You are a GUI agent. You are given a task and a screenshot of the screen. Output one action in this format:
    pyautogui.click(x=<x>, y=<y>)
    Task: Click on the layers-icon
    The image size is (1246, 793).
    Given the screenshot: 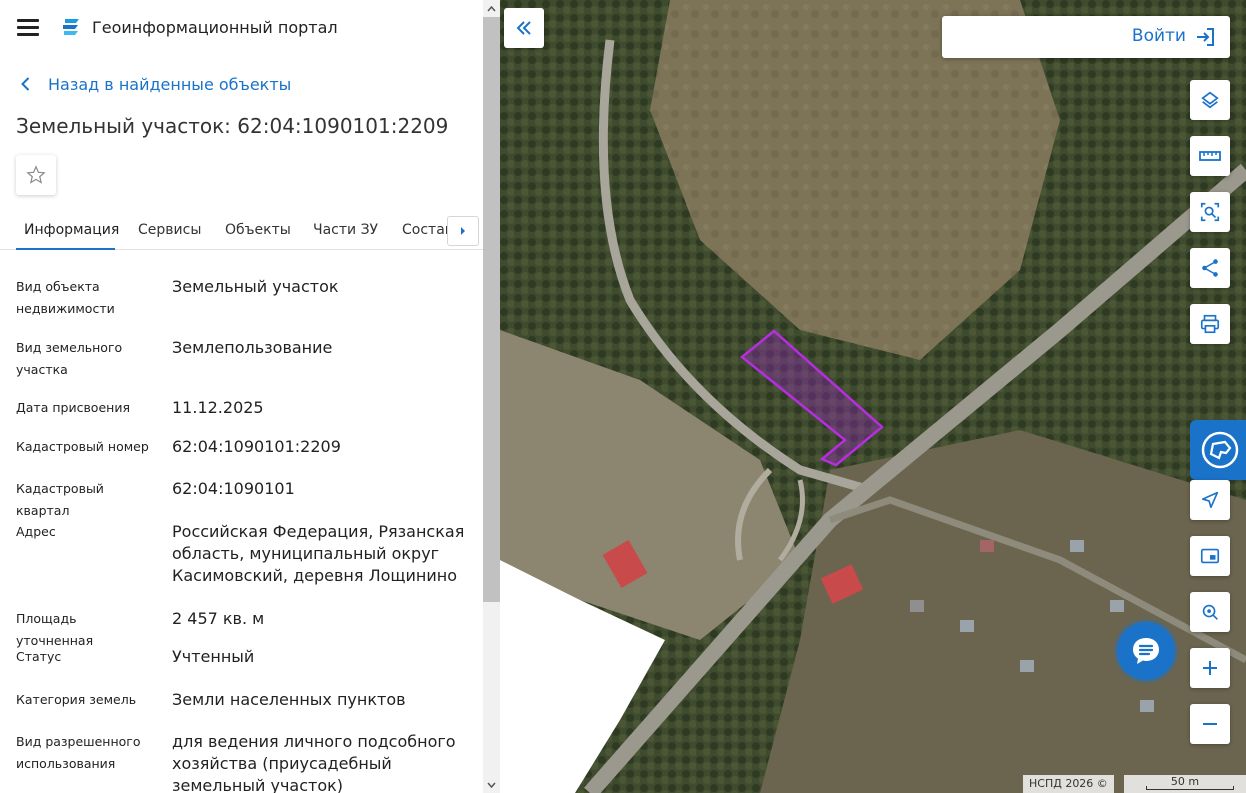 What is the action you would take?
    pyautogui.click(x=1210, y=100)
    